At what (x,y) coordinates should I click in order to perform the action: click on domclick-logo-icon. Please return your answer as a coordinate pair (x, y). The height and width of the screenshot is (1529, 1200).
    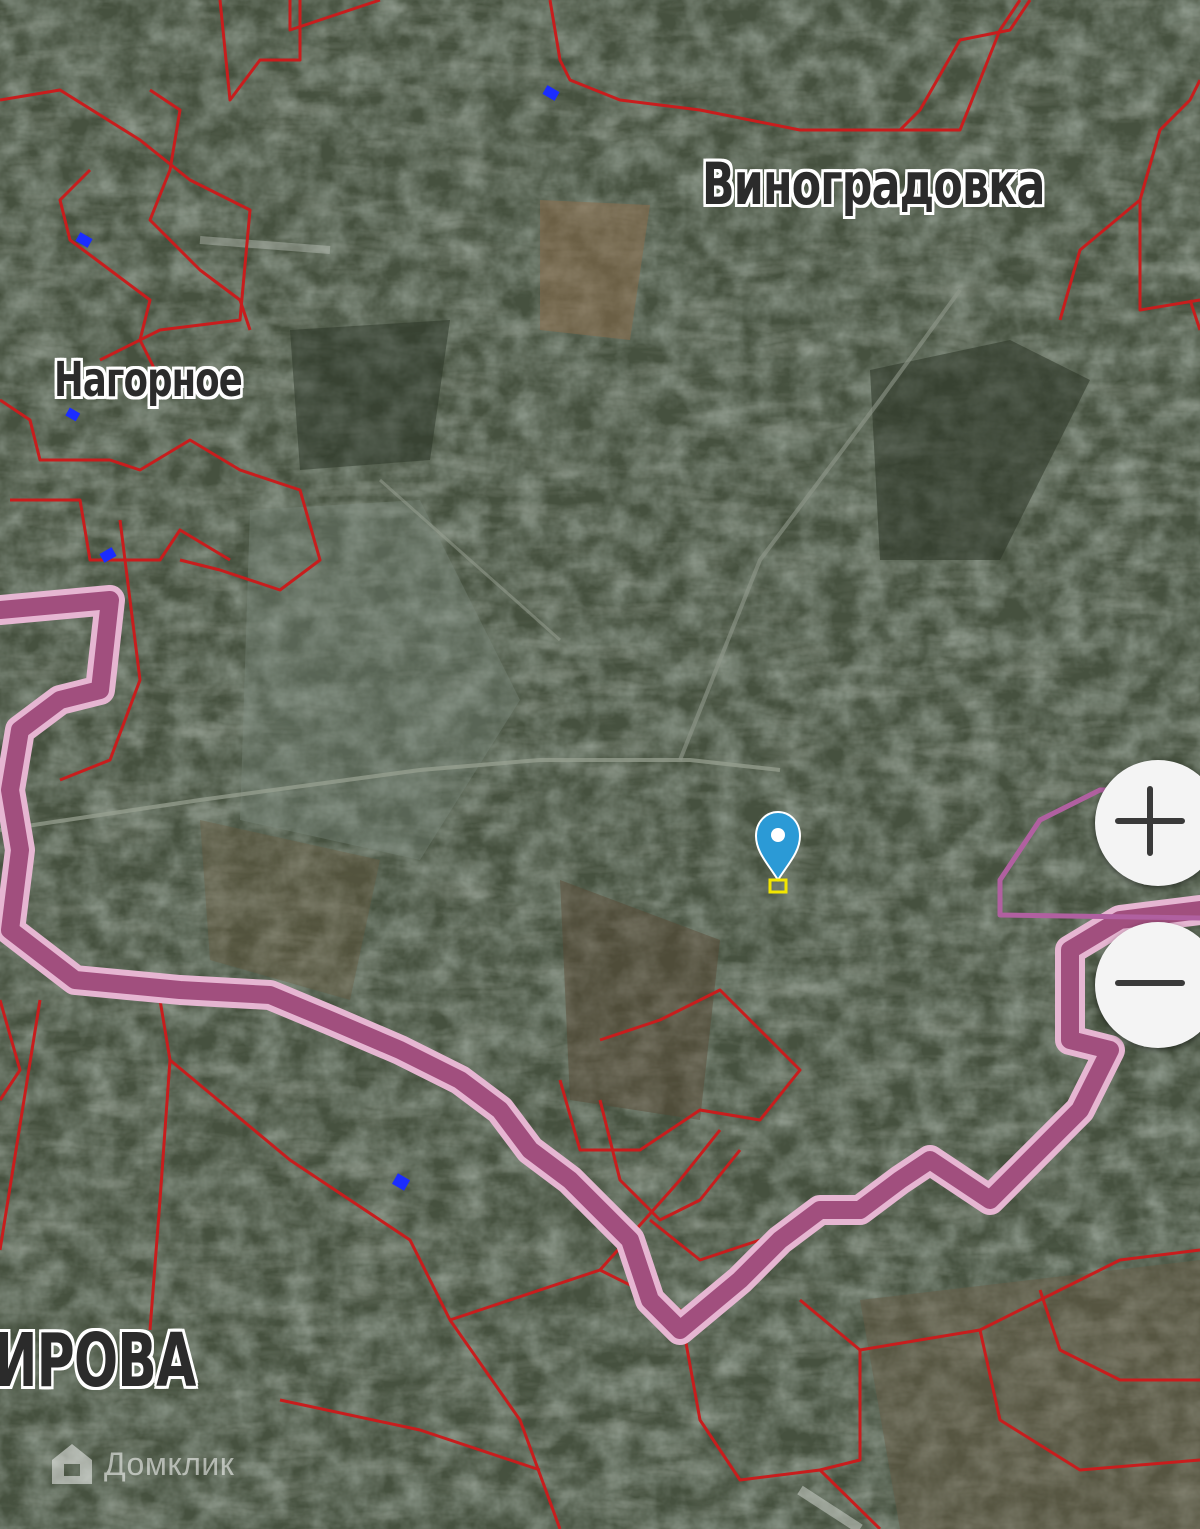
    Looking at the image, I should click on (72, 1464).